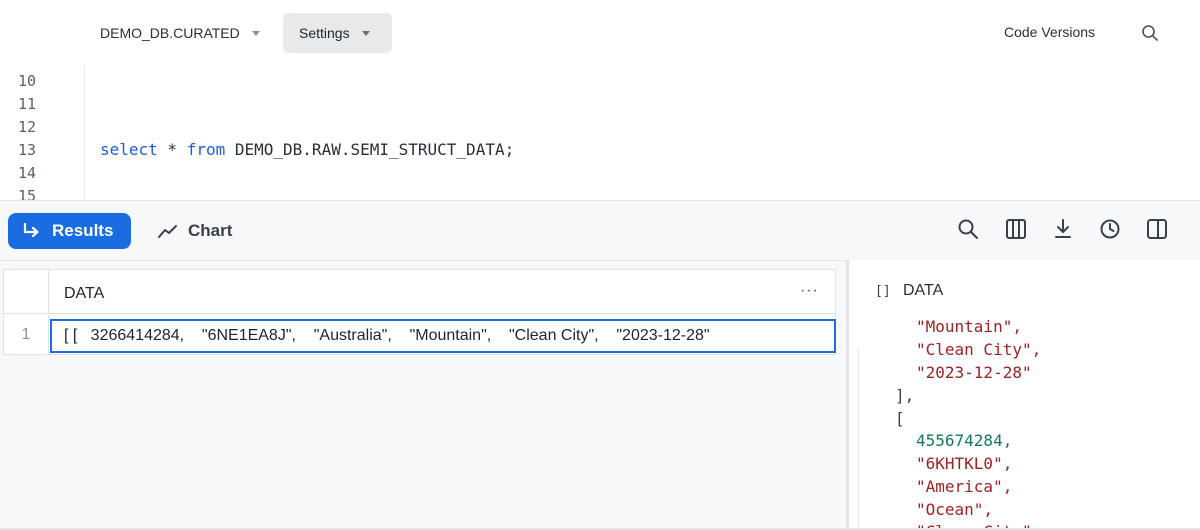 Image resolution: width=1200 pixels, height=530 pixels. Describe the element at coordinates (84, 133) in the screenshot. I see `gutter-divider` at that location.